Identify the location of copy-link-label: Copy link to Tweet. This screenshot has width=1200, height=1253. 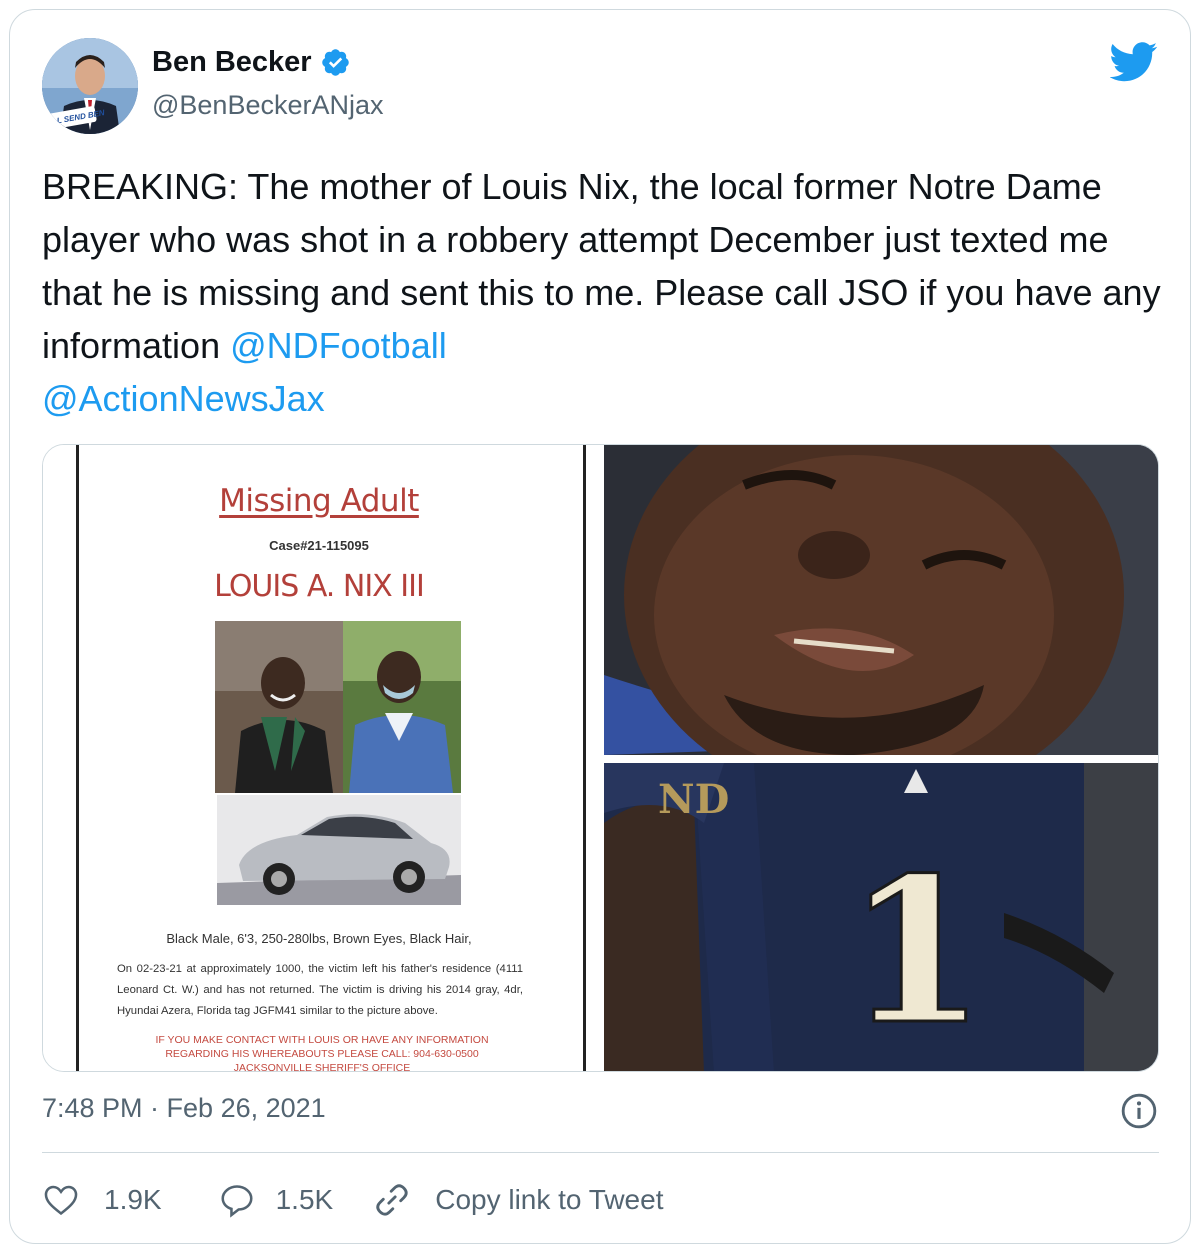
(549, 1199).